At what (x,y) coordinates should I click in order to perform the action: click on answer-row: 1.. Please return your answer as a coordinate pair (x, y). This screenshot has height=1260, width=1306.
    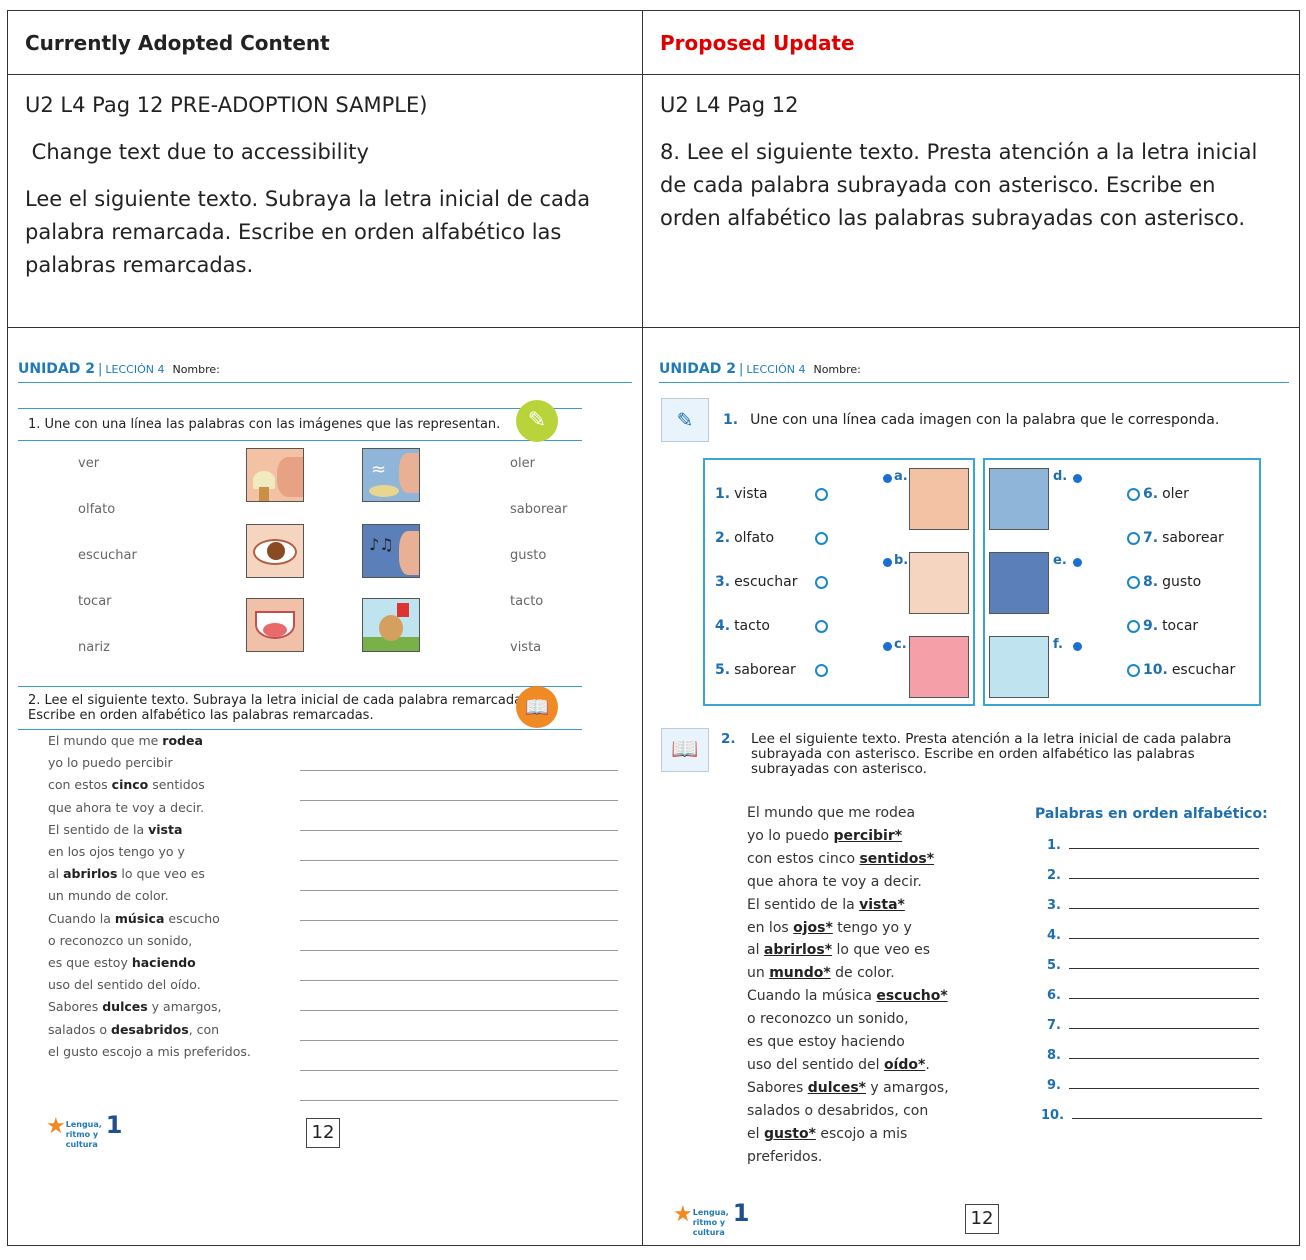
    Looking at the image, I should click on (1153, 845).